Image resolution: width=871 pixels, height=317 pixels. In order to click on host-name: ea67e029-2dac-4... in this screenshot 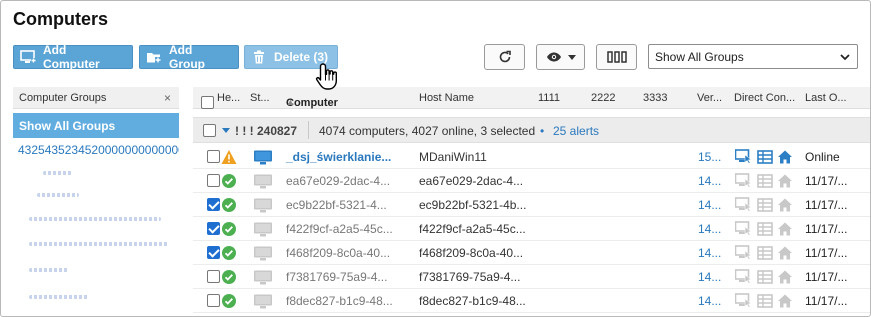, I will do `click(471, 181)`.